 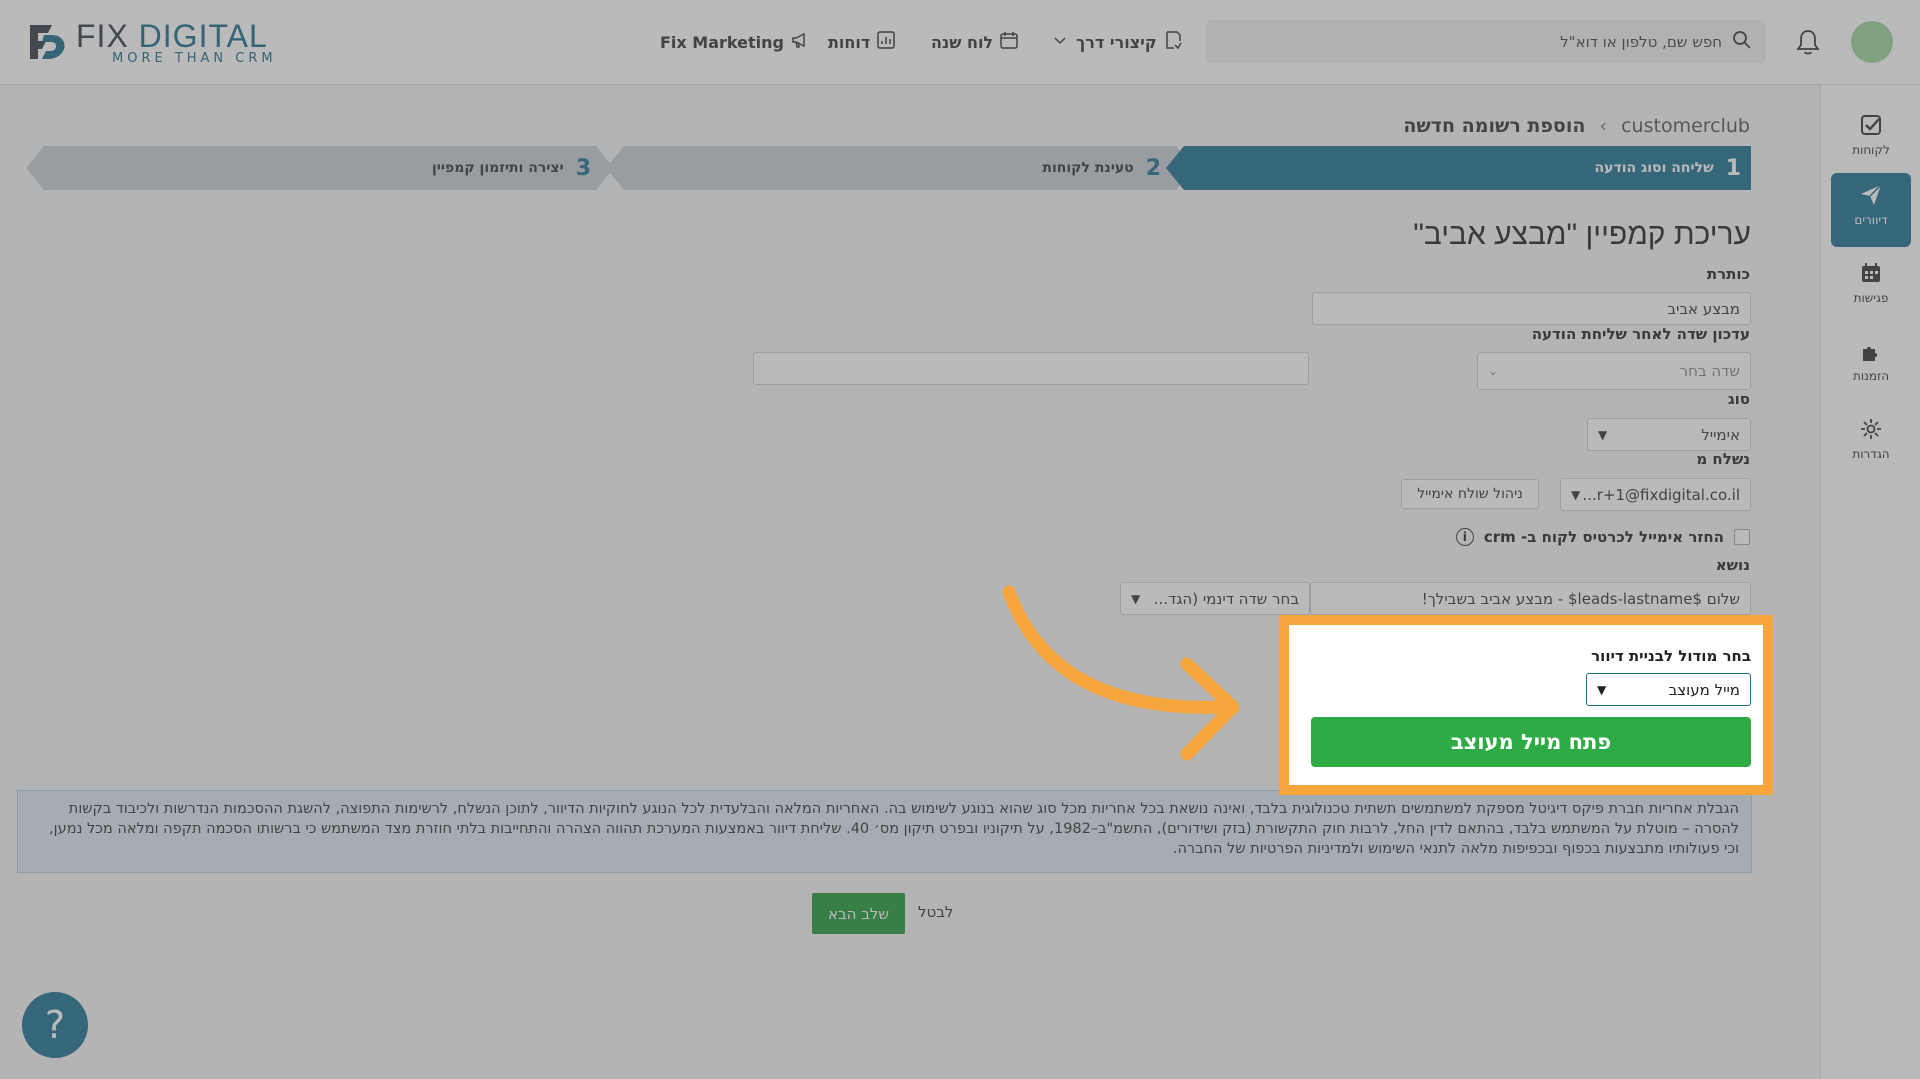 What do you see at coordinates (1704, 689) in the screenshot?
I see `module-select-value: מייל מעוצב` at bounding box center [1704, 689].